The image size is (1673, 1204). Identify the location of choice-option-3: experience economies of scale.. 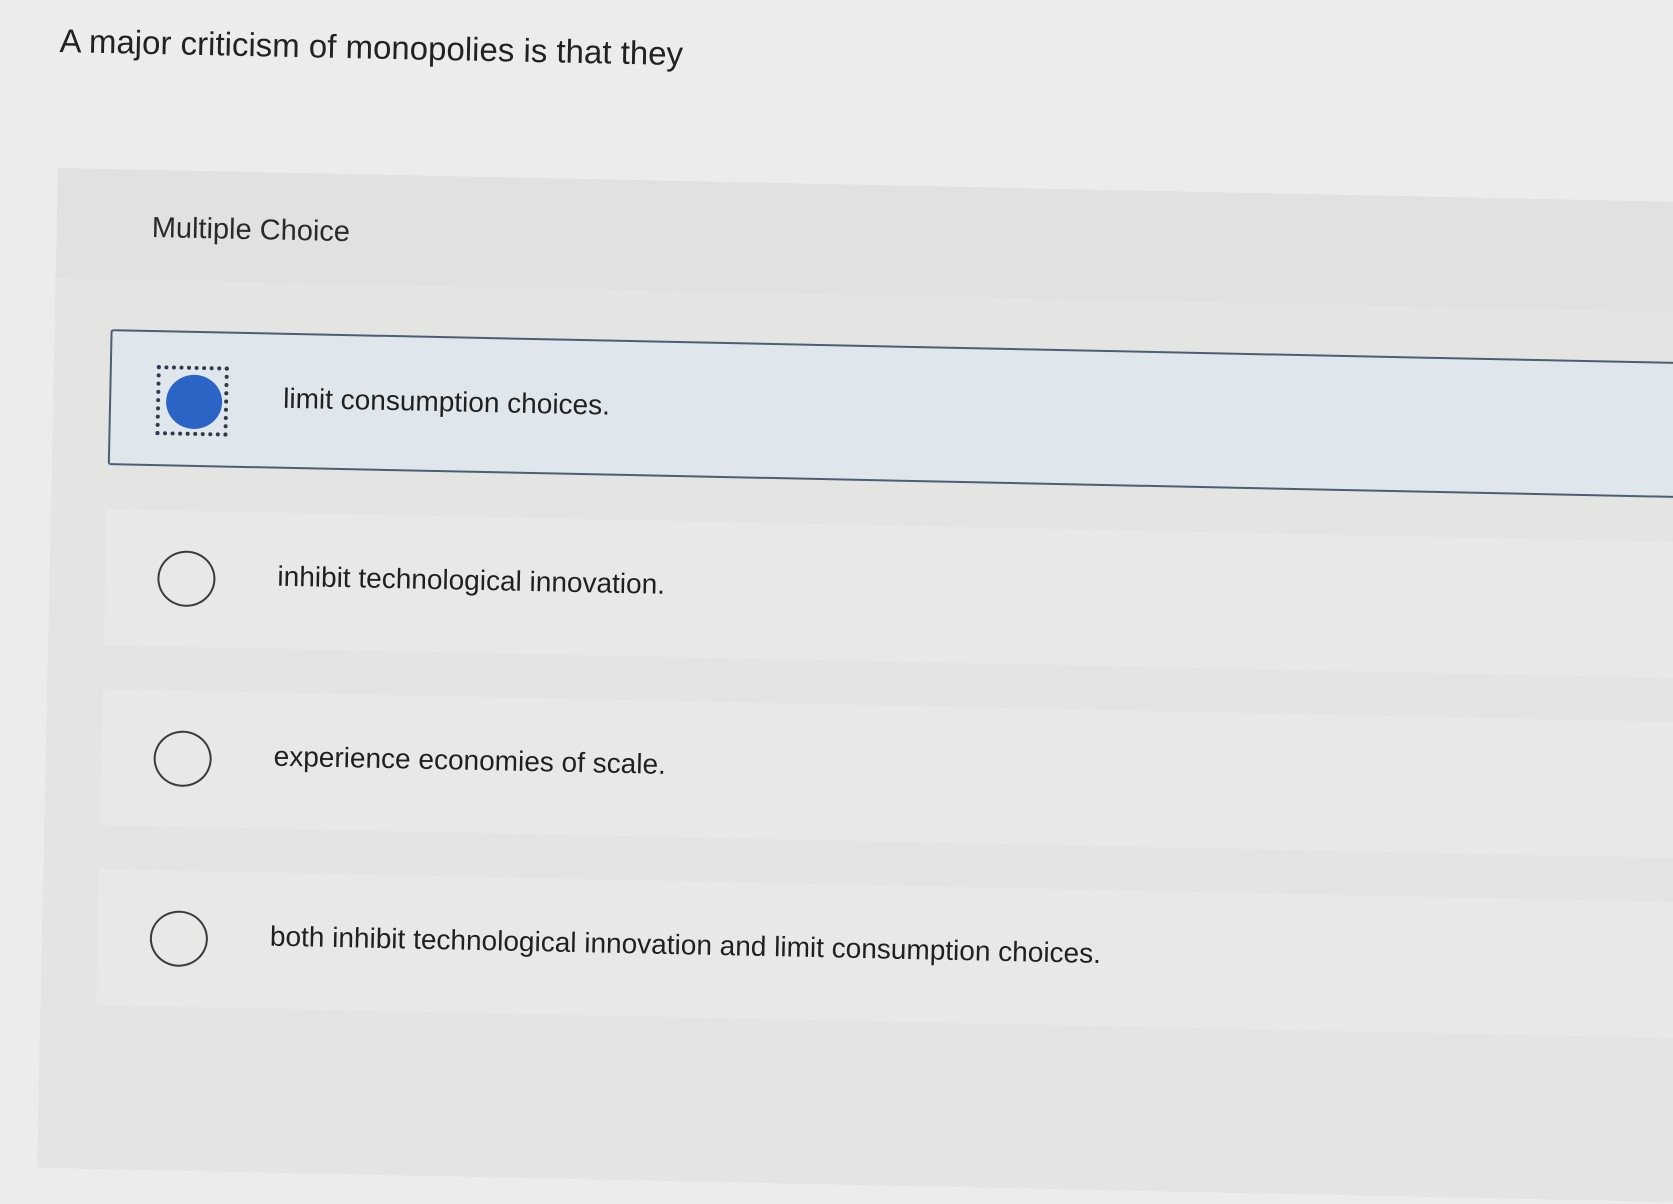
(886, 774).